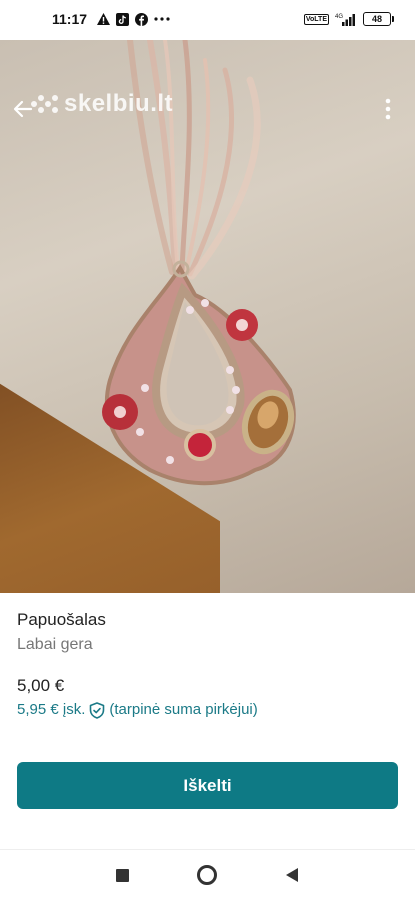 The width and height of the screenshot is (415, 900). Describe the element at coordinates (339, 17) in the screenshot. I see `network-type: 4G` at that location.